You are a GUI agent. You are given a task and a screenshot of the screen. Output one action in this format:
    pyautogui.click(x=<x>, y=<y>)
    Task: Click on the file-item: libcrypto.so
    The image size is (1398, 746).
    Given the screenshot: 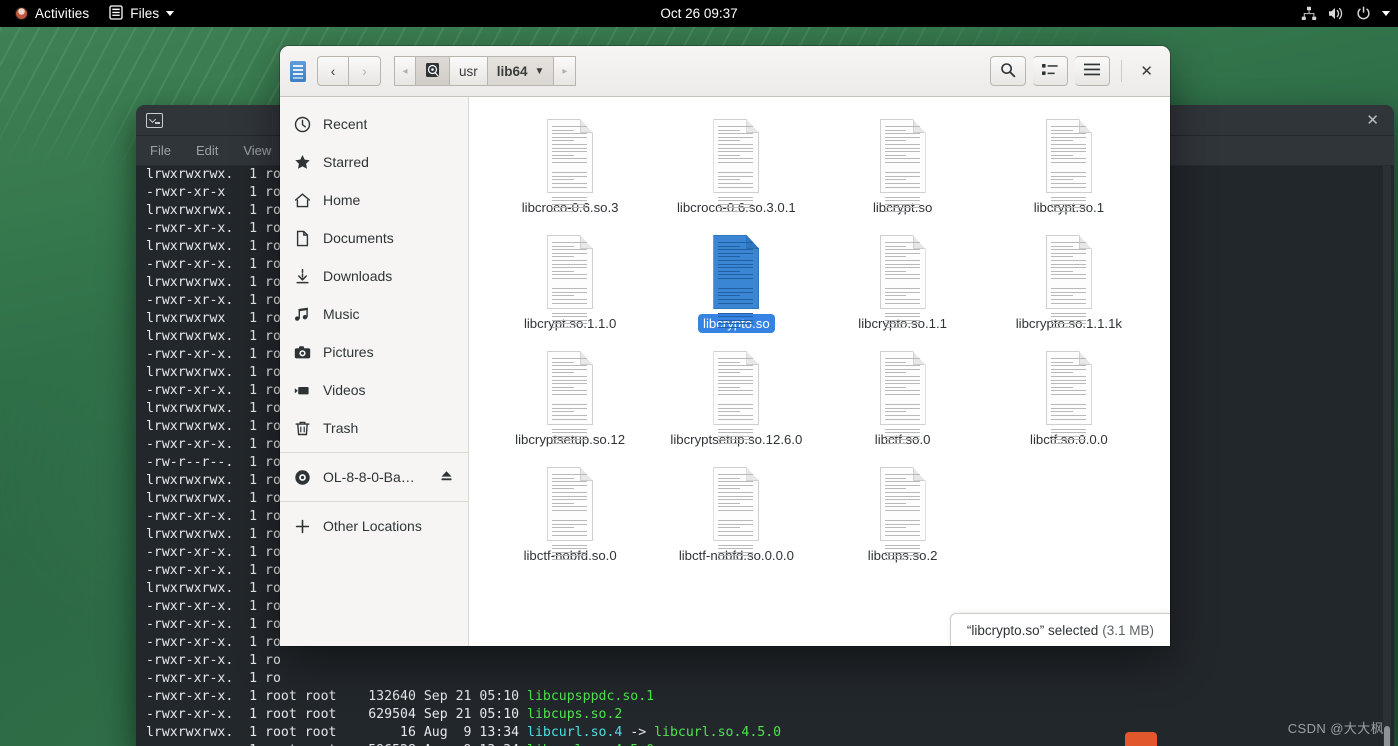 What is the action you would take?
    pyautogui.click(x=736, y=283)
    